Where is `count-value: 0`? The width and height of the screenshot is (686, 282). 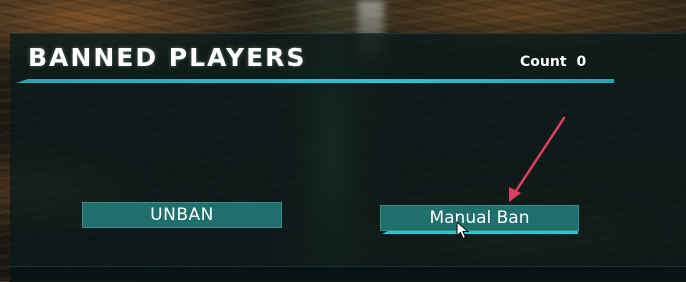
count-value: 0 is located at coordinates (581, 62).